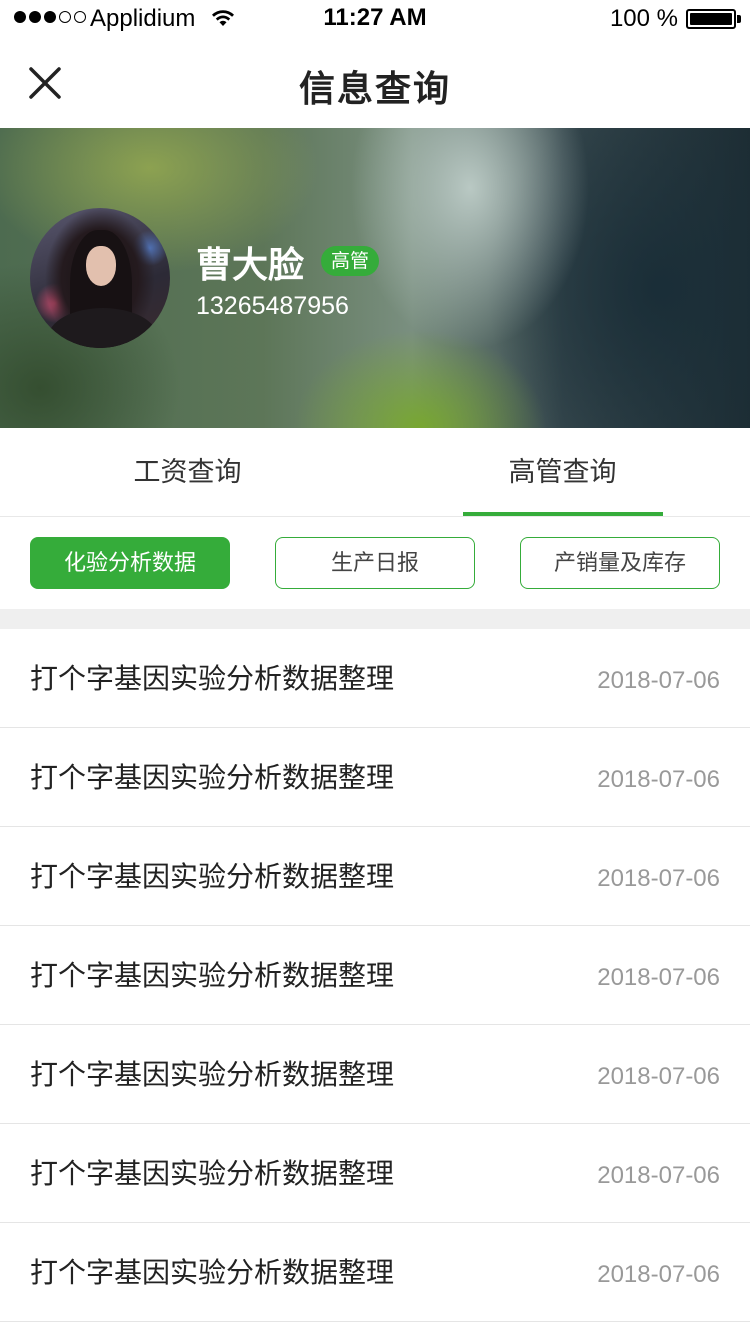 The image size is (750, 1334). What do you see at coordinates (350, 261) in the screenshot?
I see `role-badge: 高管` at bounding box center [350, 261].